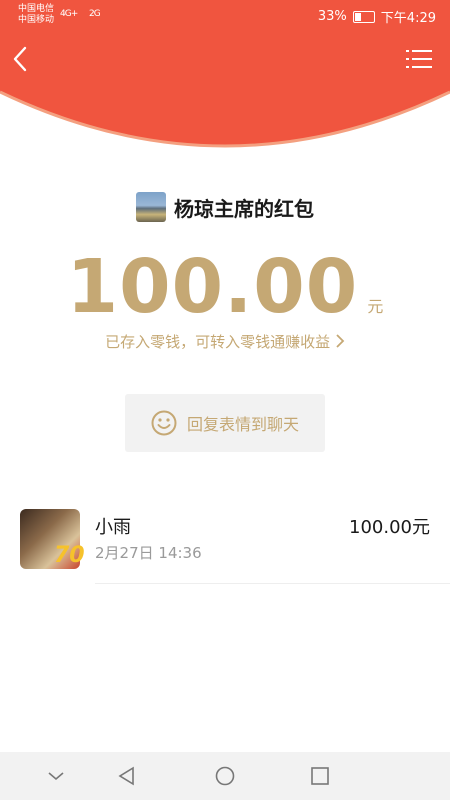  I want to click on reply-label: 回复表情到聊天, so click(242, 424).